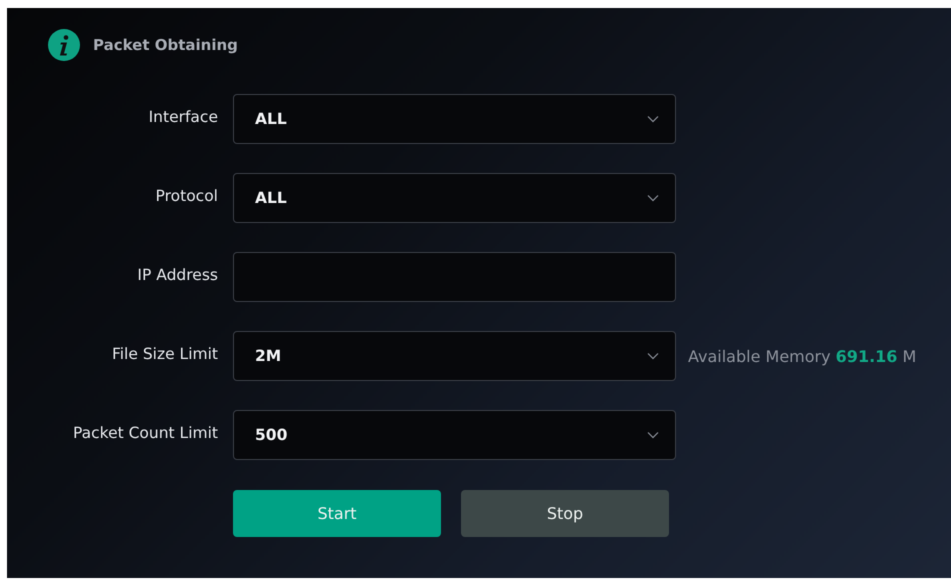 The width and height of the screenshot is (951, 583). What do you see at coordinates (565, 513) in the screenshot?
I see `stop-button: Stop` at bounding box center [565, 513].